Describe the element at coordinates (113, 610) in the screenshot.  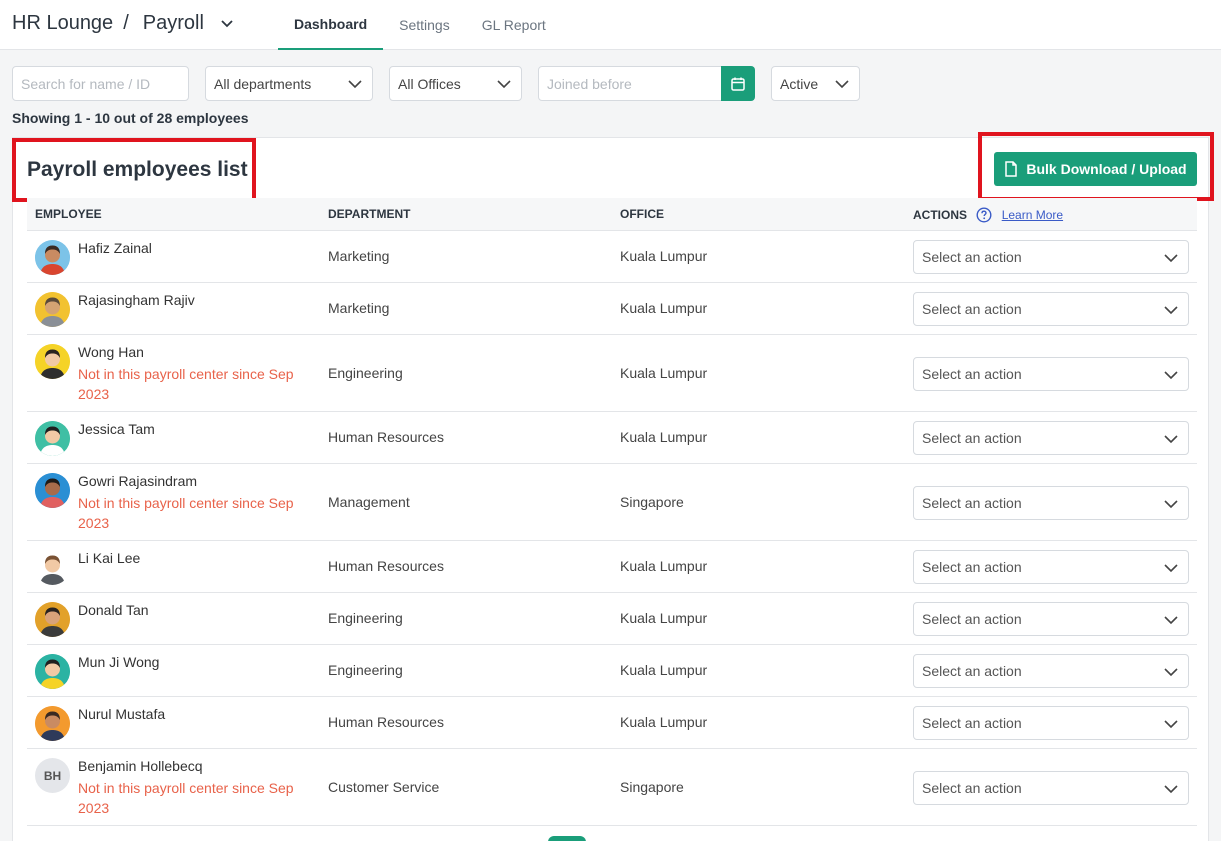
I see `employee-name: Donald Tan` at that location.